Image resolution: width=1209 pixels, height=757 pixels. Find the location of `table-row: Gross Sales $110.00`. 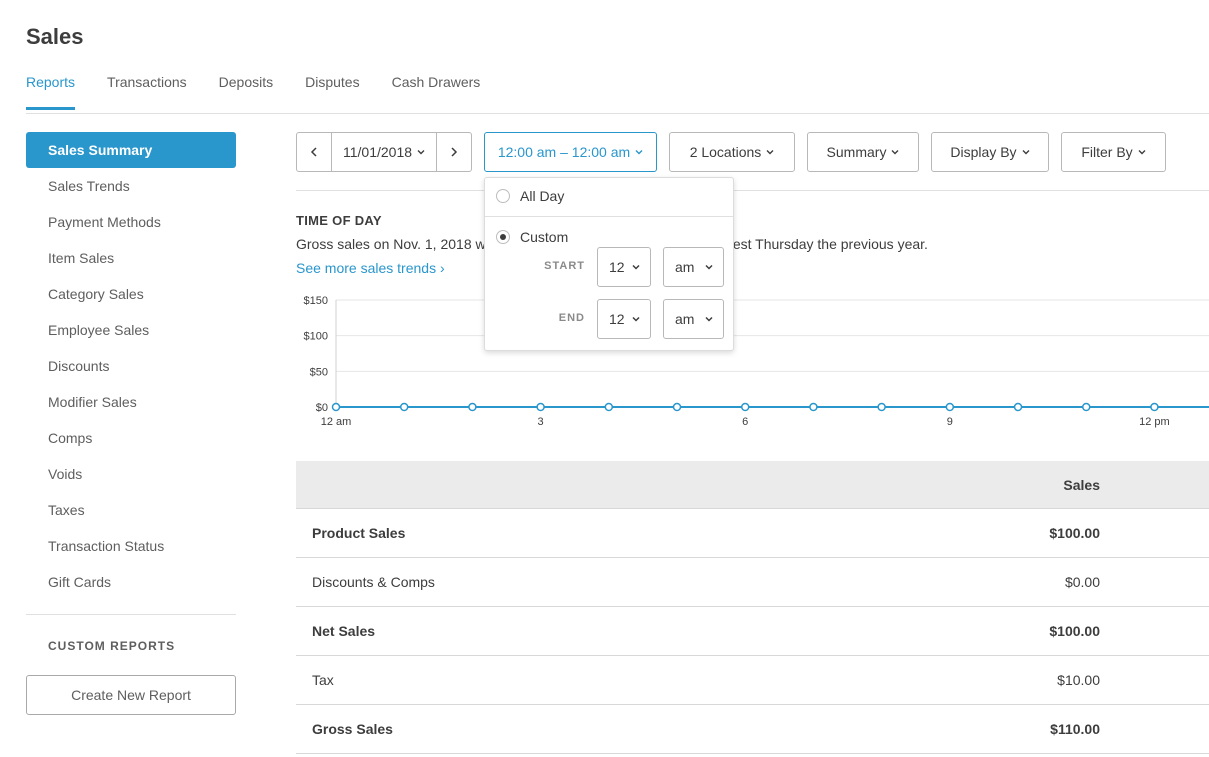

table-row: Gross Sales $110.00 is located at coordinates (752, 729).